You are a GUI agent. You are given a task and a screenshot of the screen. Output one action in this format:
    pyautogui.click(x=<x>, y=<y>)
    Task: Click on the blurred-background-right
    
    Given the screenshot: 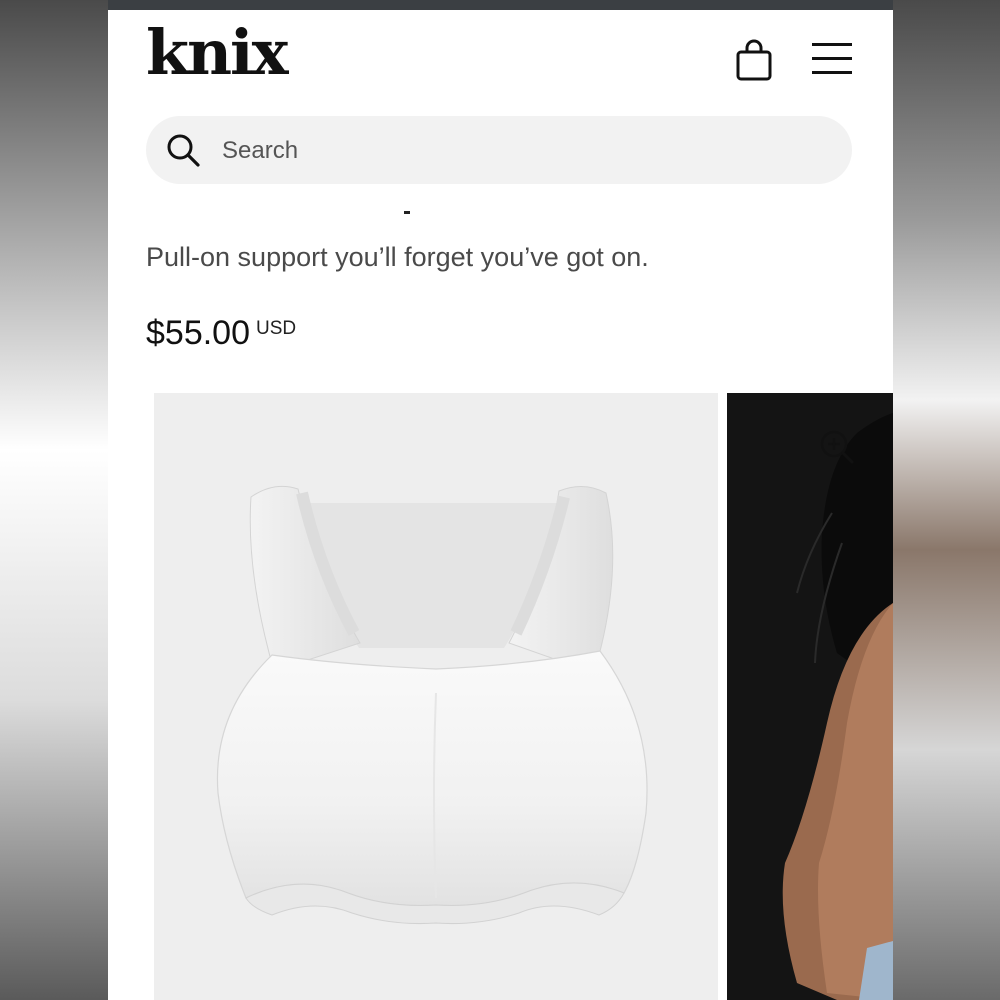 What is the action you would take?
    pyautogui.click(x=946, y=500)
    